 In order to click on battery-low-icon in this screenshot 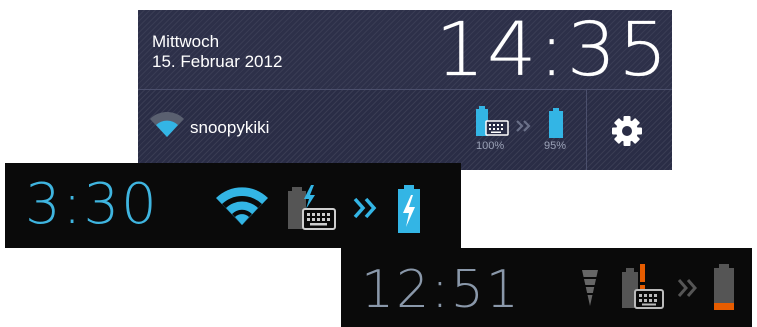, I will do `click(724, 289)`.